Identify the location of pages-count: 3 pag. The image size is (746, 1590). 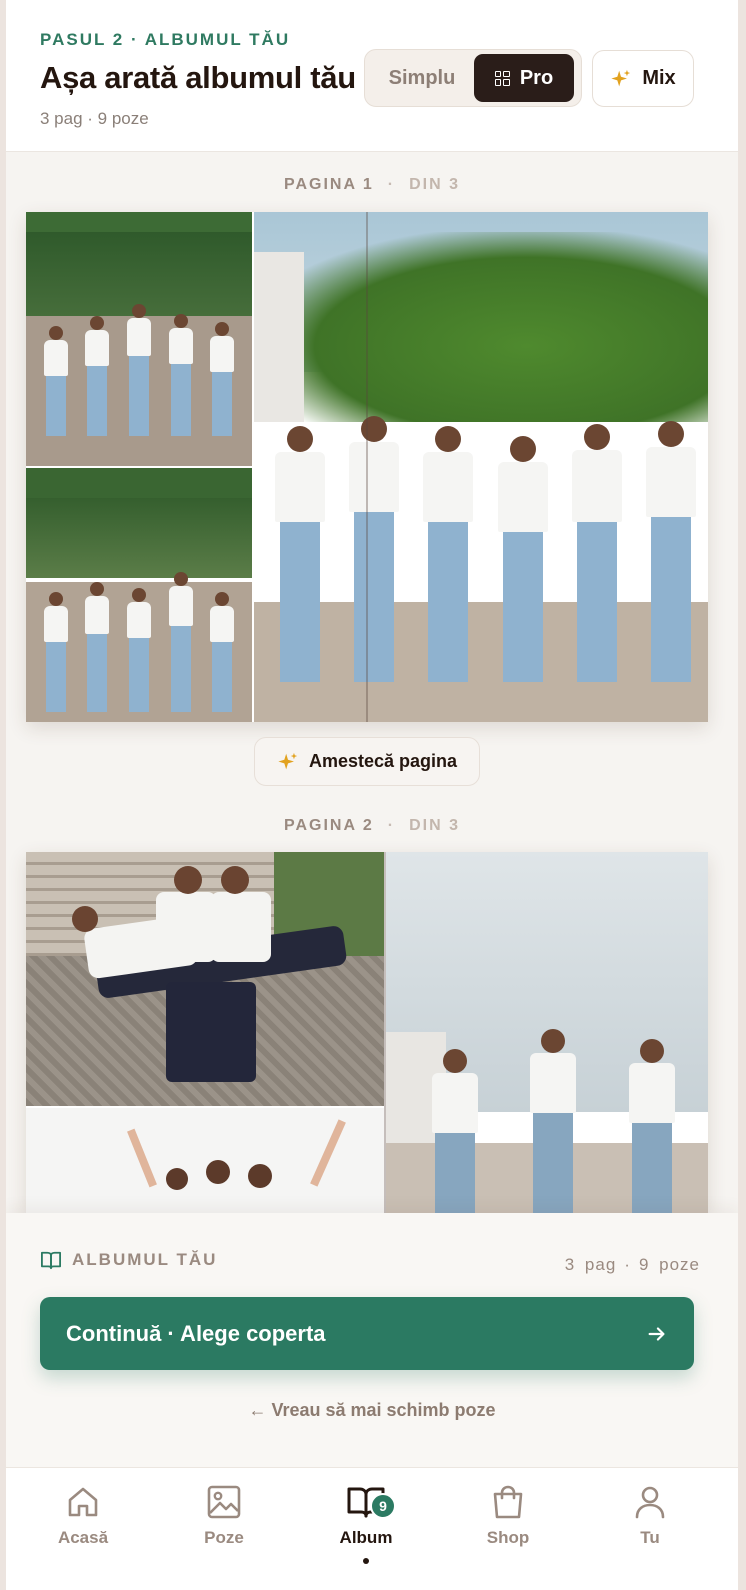
(590, 1264).